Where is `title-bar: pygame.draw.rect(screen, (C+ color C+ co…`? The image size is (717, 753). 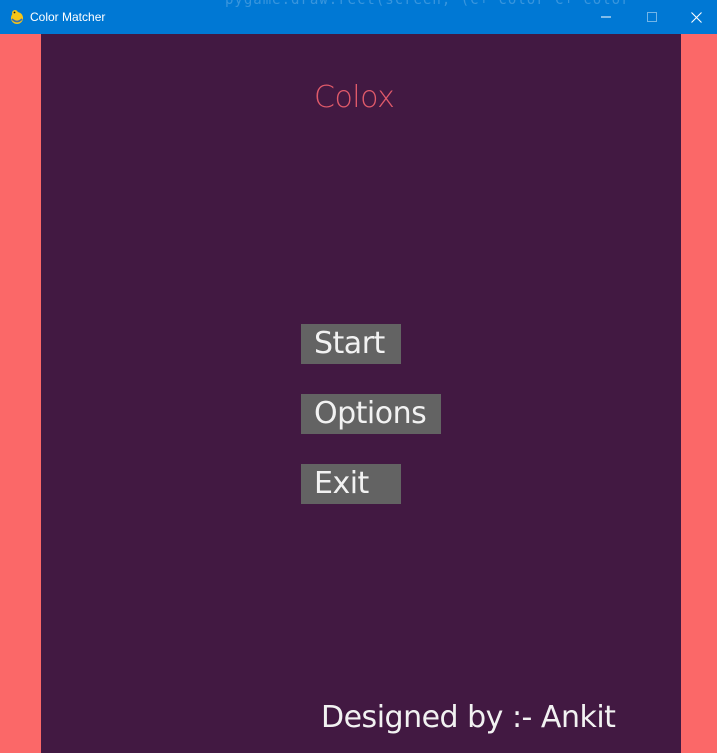 title-bar: pygame.draw.rect(screen, (C+ color C+ co… is located at coordinates (358, 17).